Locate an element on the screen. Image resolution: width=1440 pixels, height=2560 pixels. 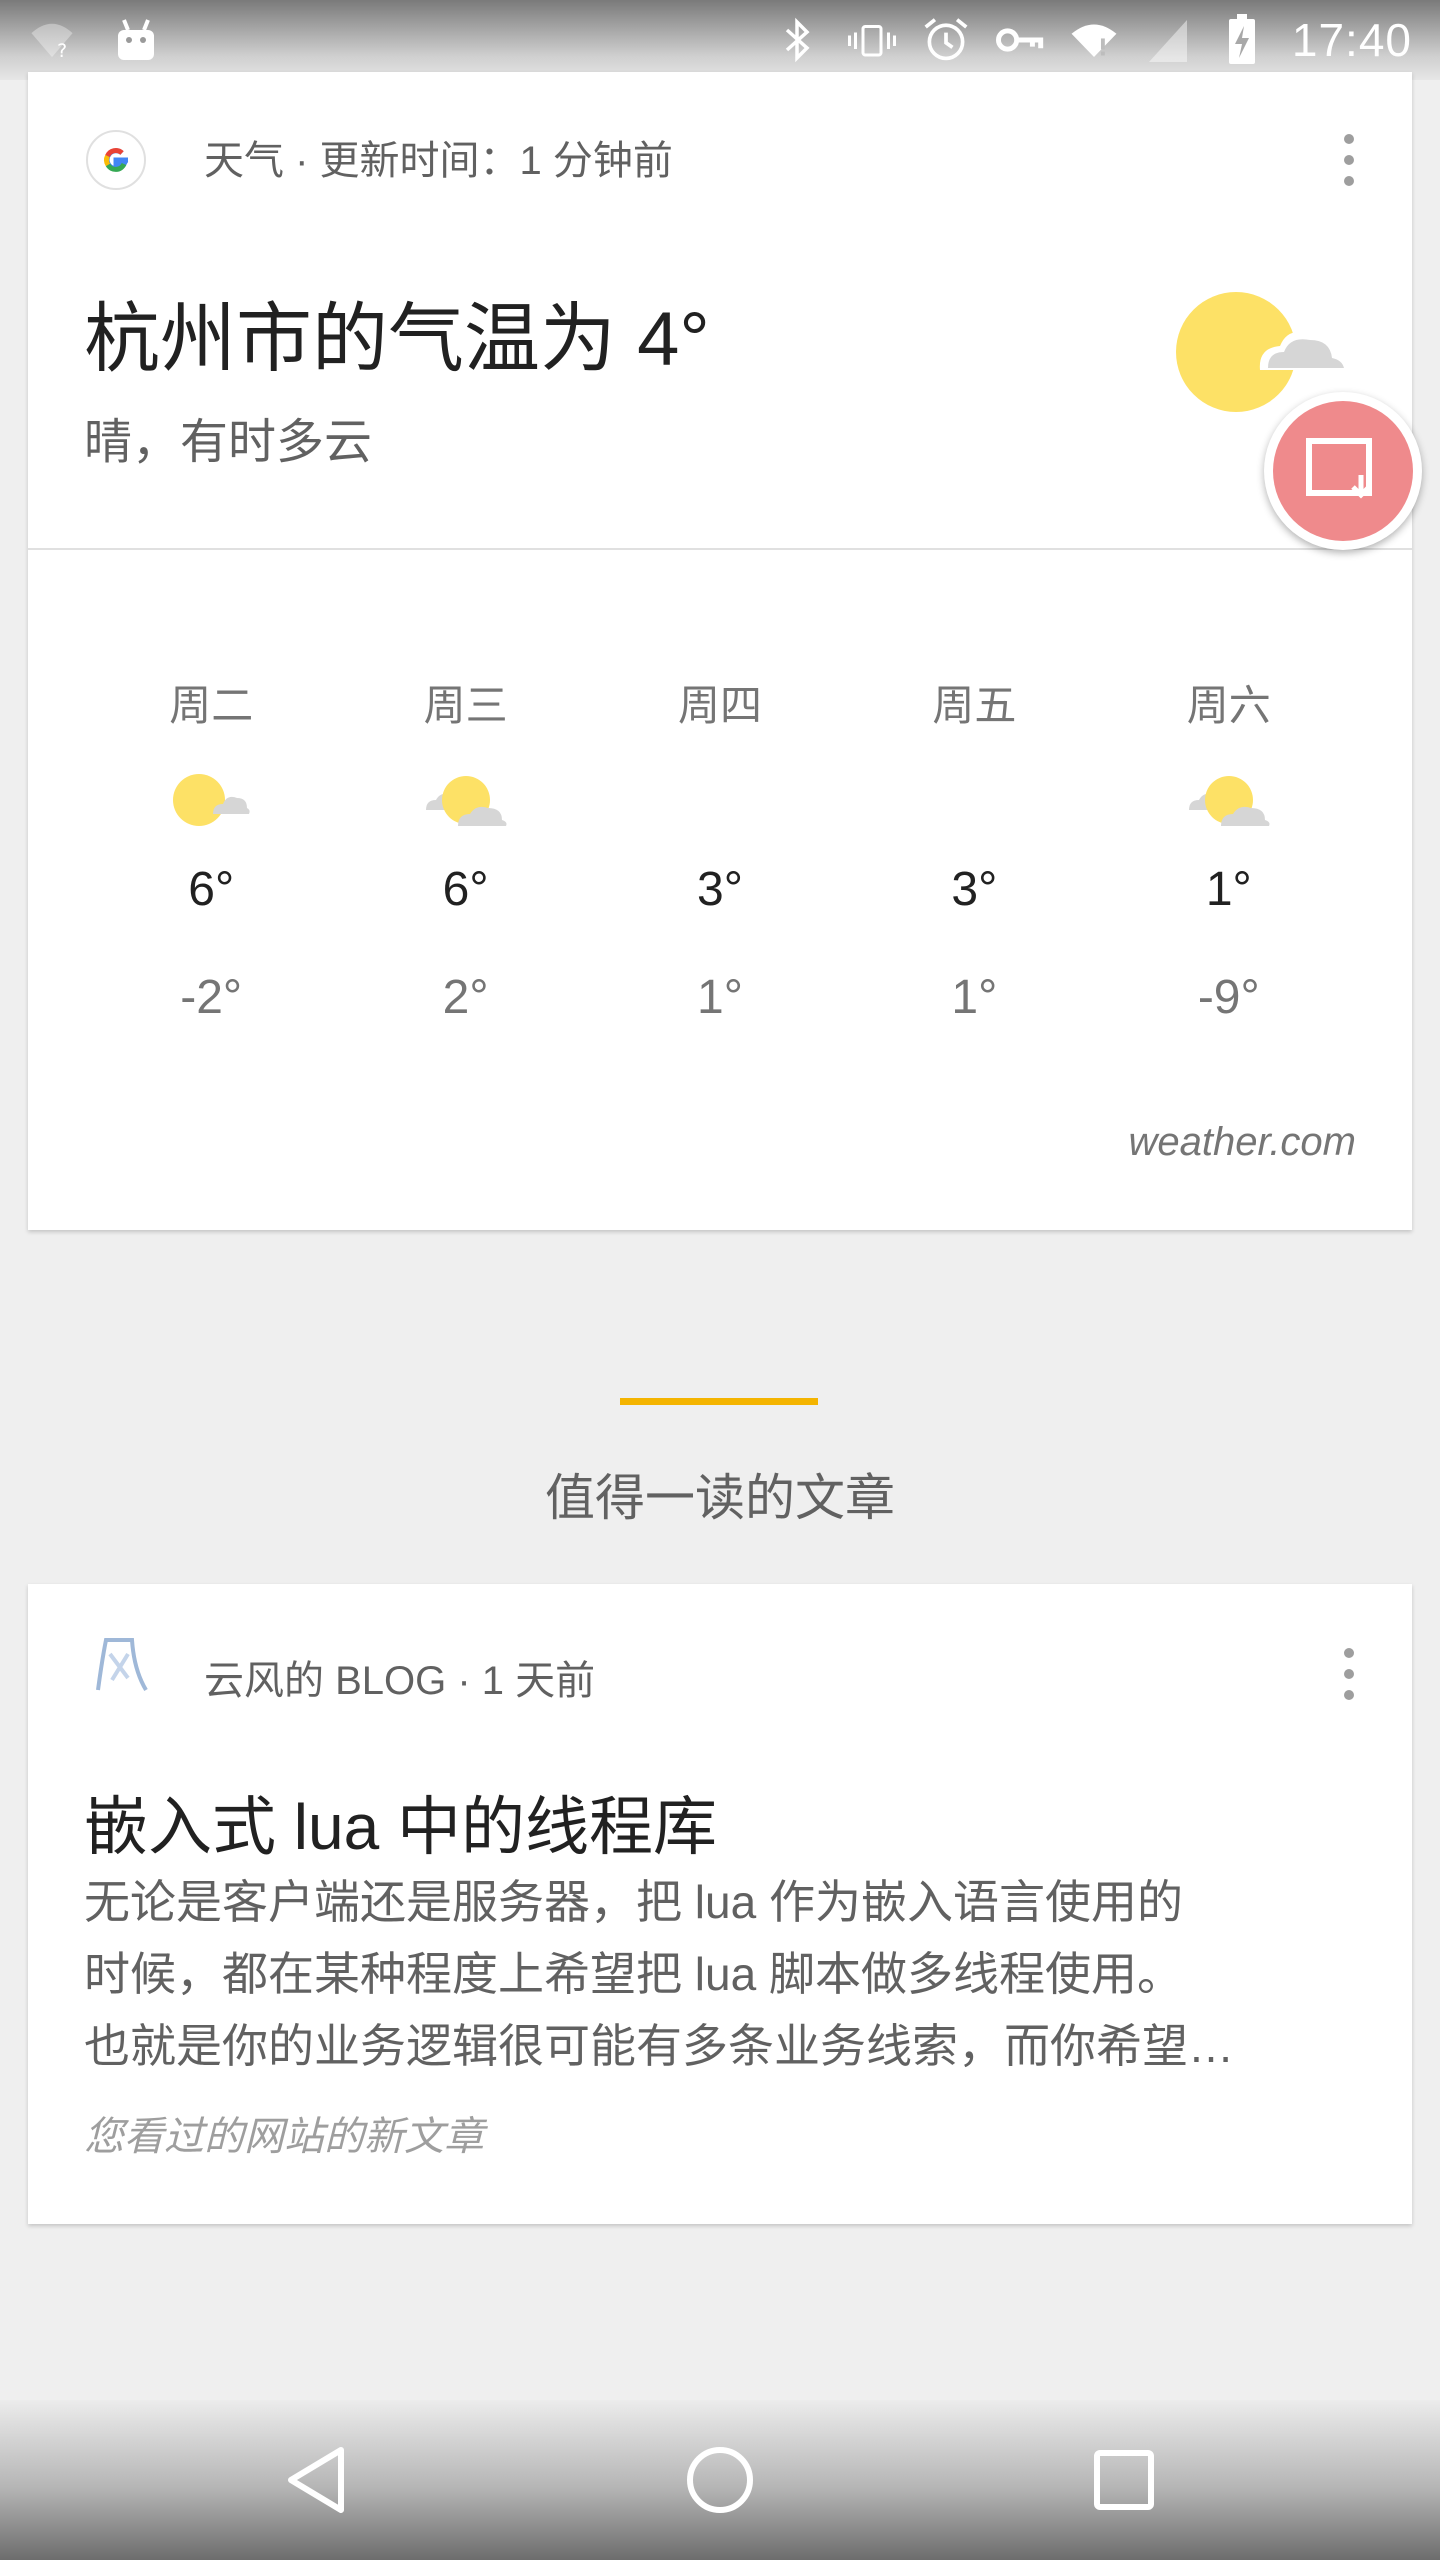
screenshot-button is located at coordinates (1343, 471).